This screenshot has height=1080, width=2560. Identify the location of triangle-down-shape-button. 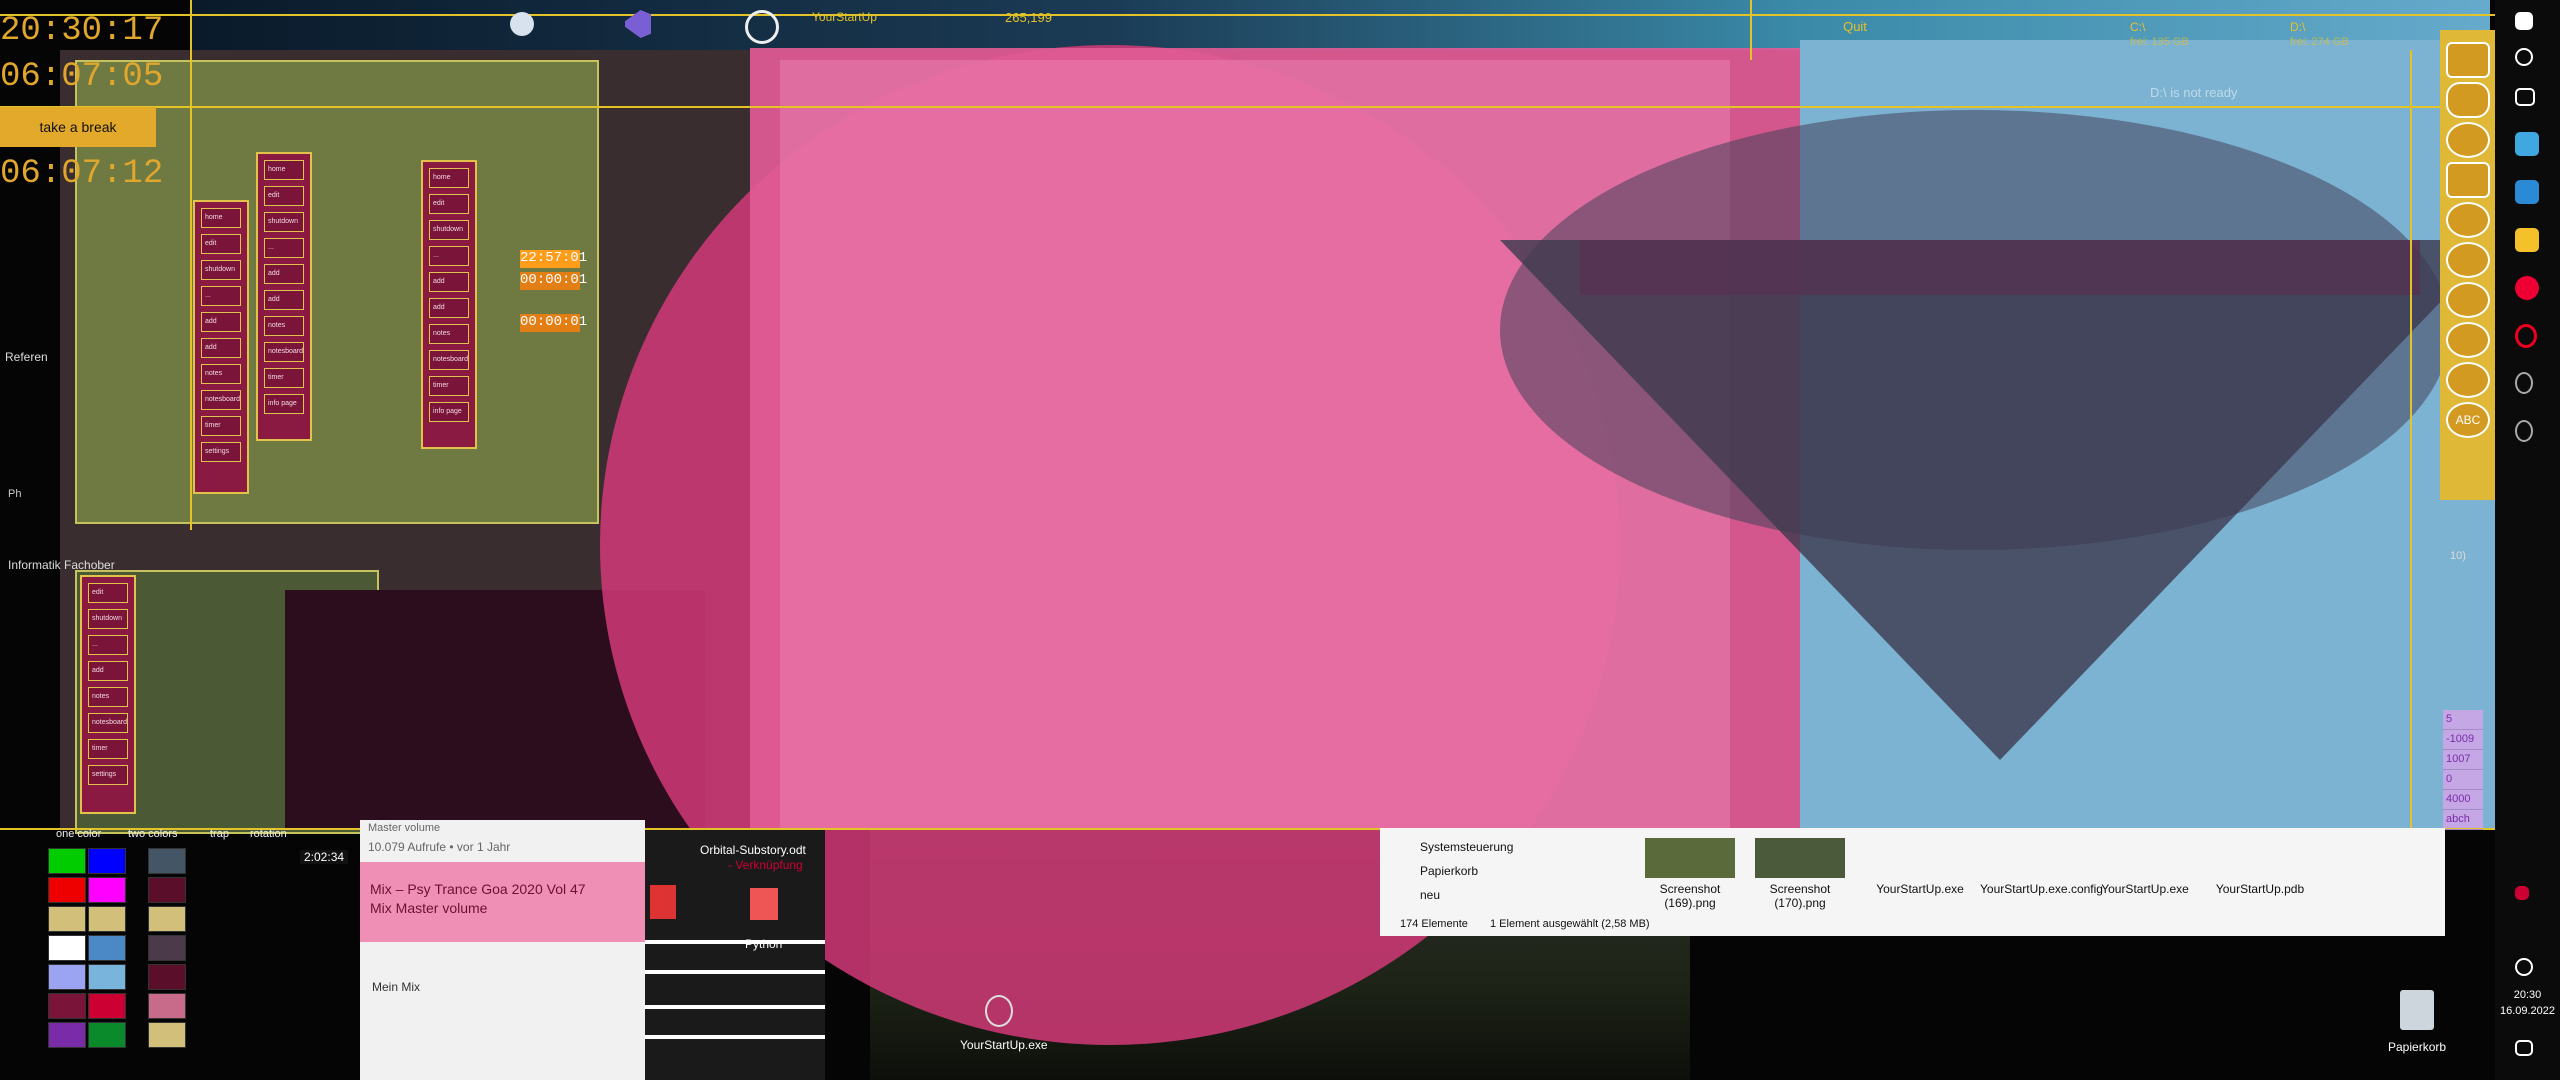
(2468, 220).